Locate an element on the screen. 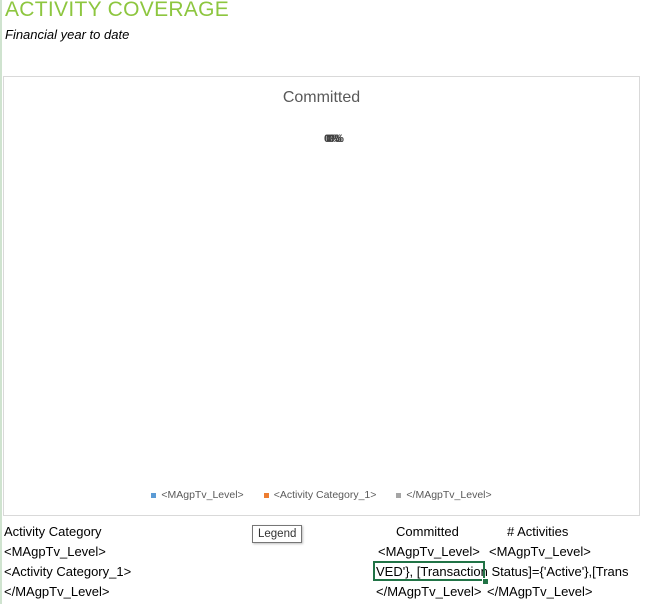 This screenshot has width=653, height=604. legend-item: <MAgpTv_Level> is located at coordinates (197, 495).